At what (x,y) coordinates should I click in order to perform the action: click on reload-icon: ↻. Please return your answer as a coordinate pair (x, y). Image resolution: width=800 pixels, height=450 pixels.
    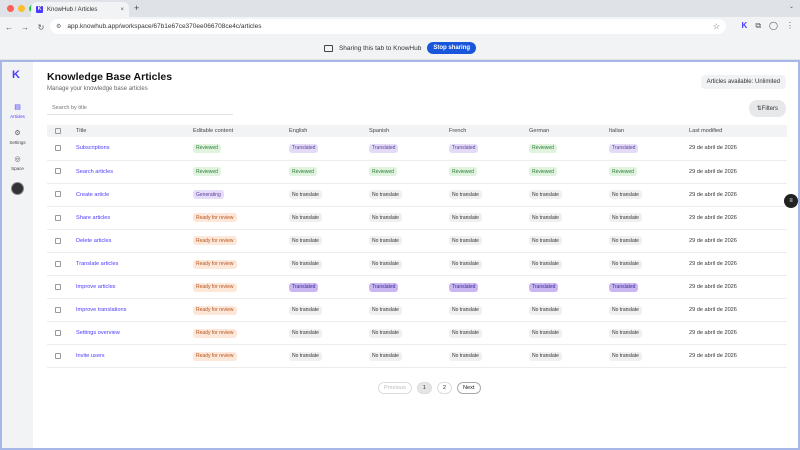
    Looking at the image, I should click on (41, 27).